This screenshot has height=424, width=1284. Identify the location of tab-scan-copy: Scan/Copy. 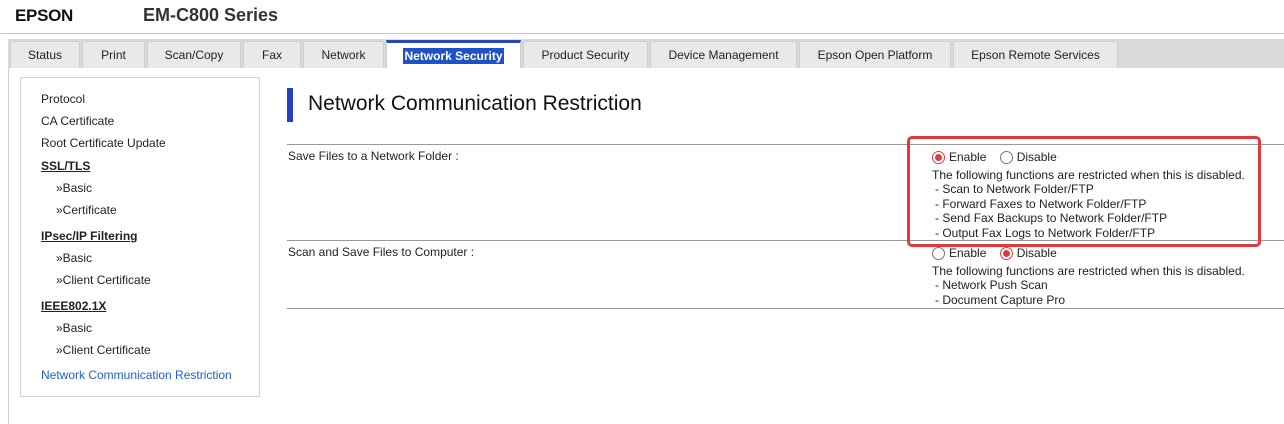
(194, 54).